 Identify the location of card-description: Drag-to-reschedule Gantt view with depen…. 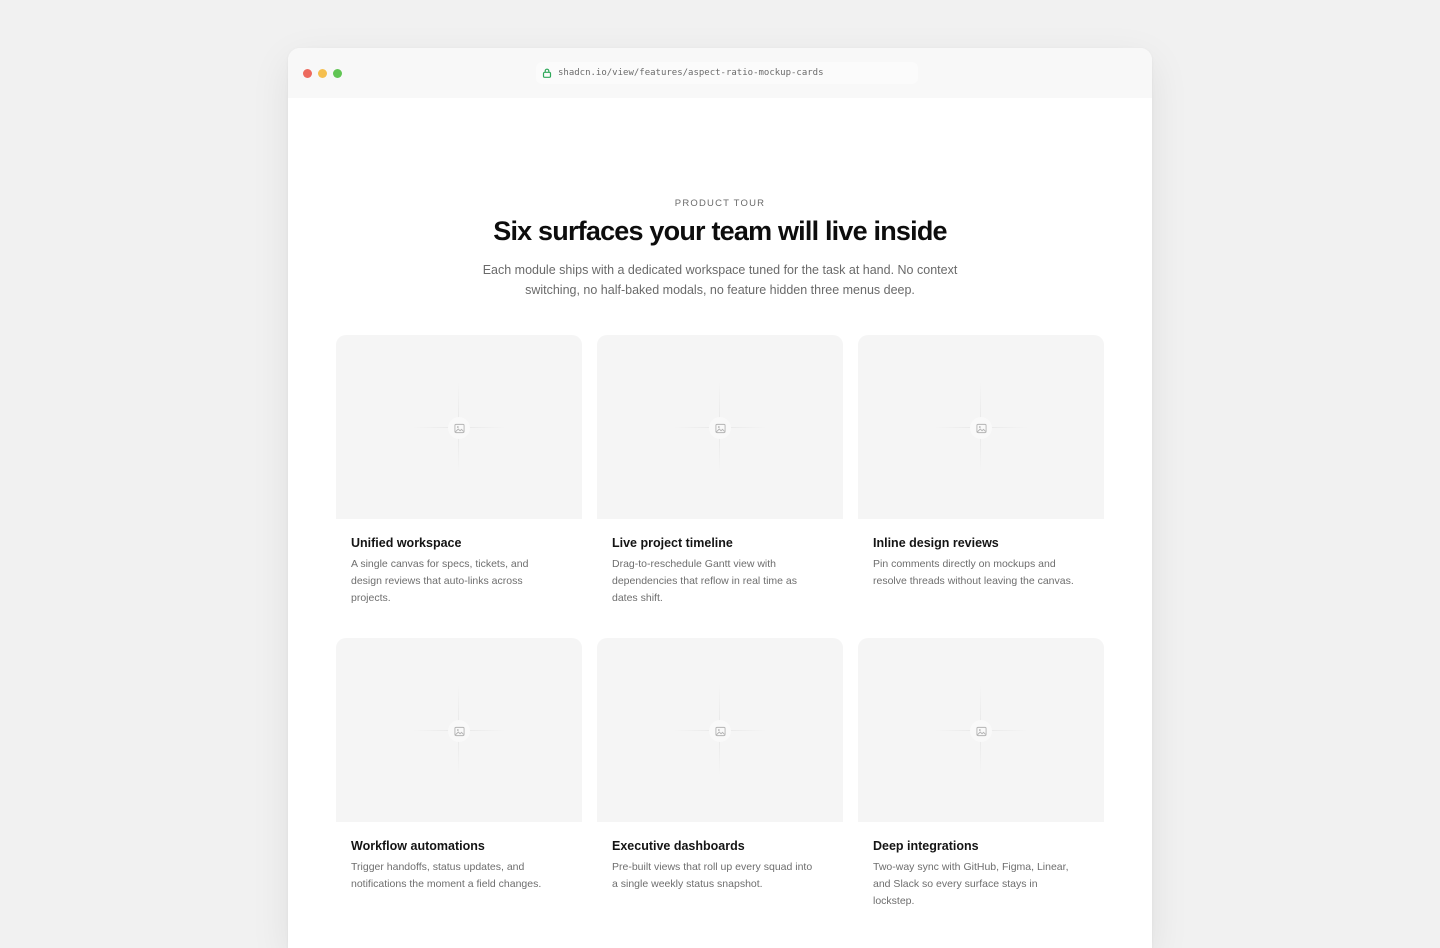
(705, 581).